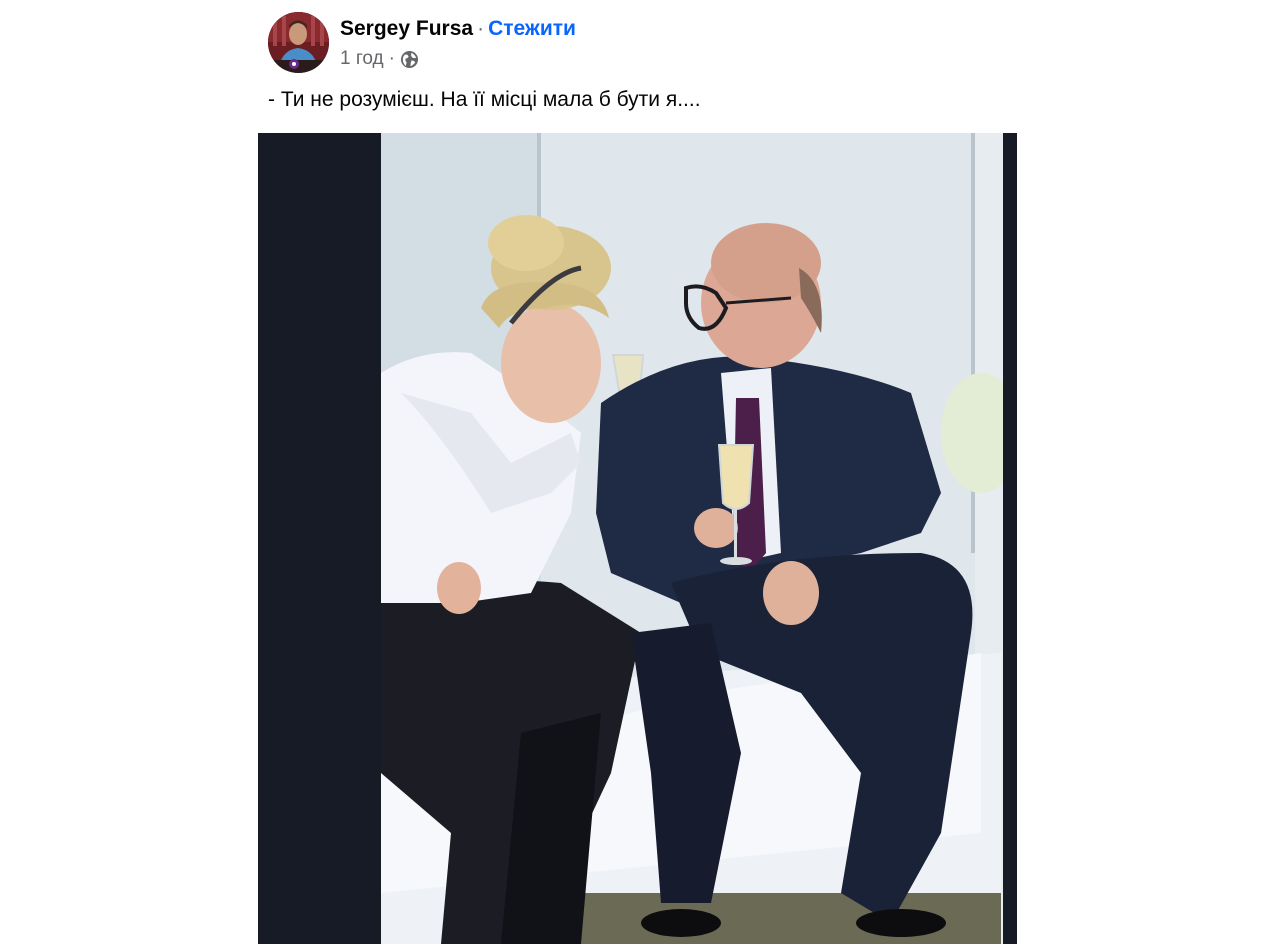 Image resolution: width=1276 pixels, height=944 pixels. What do you see at coordinates (362, 59) in the screenshot?
I see `post-timestamp-link: 1 год` at bounding box center [362, 59].